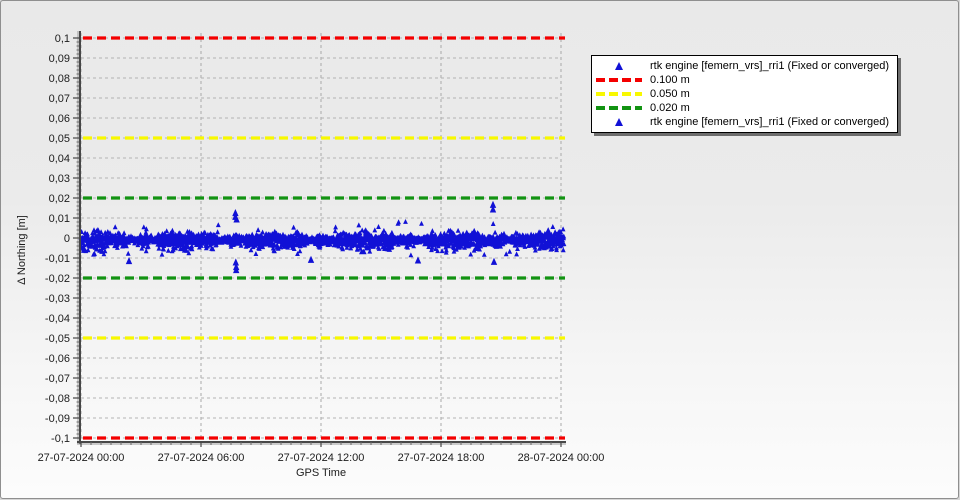 This screenshot has width=960, height=500. I want to click on svg-text: 28-07-2024 00:00, so click(561, 458).